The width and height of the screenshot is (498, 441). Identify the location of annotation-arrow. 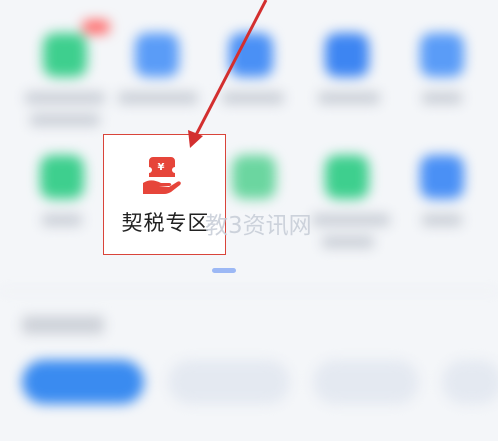
(228, 74).